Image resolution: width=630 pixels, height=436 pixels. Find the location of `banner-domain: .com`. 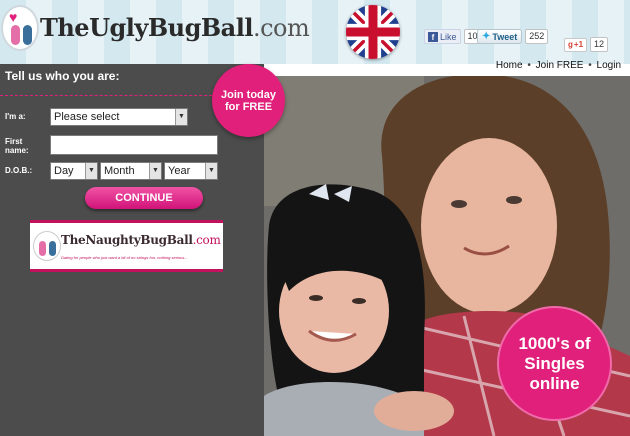

banner-domain: .com is located at coordinates (206, 240).